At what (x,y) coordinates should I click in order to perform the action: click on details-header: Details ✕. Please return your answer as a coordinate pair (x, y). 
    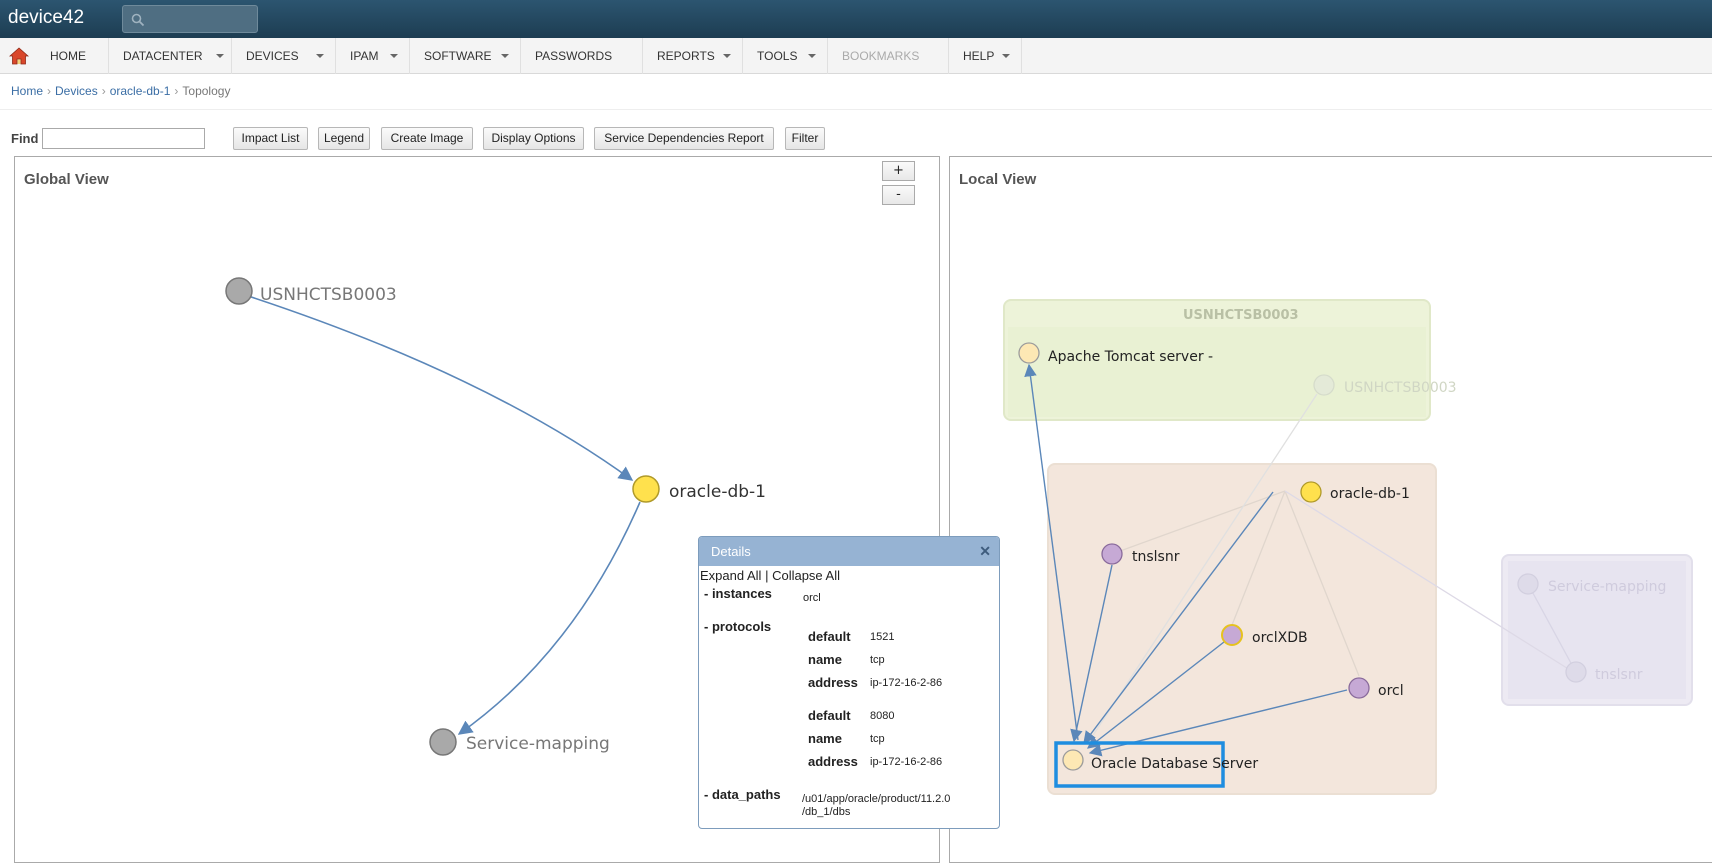
    Looking at the image, I should click on (849, 551).